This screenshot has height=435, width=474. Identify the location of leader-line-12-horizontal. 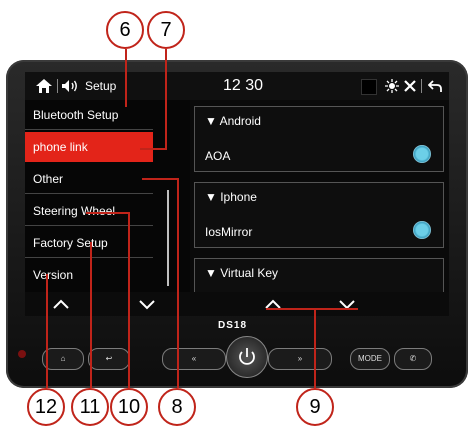
(312, 309).